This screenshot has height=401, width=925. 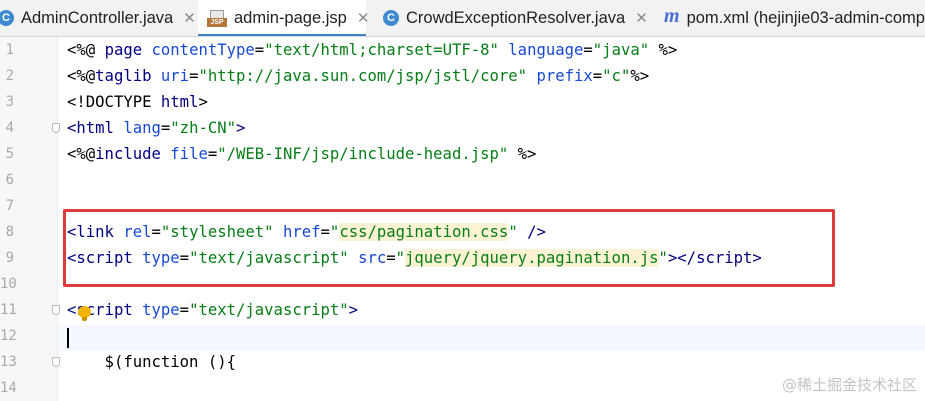 What do you see at coordinates (9, 102) in the screenshot?
I see `line-number: 3` at bounding box center [9, 102].